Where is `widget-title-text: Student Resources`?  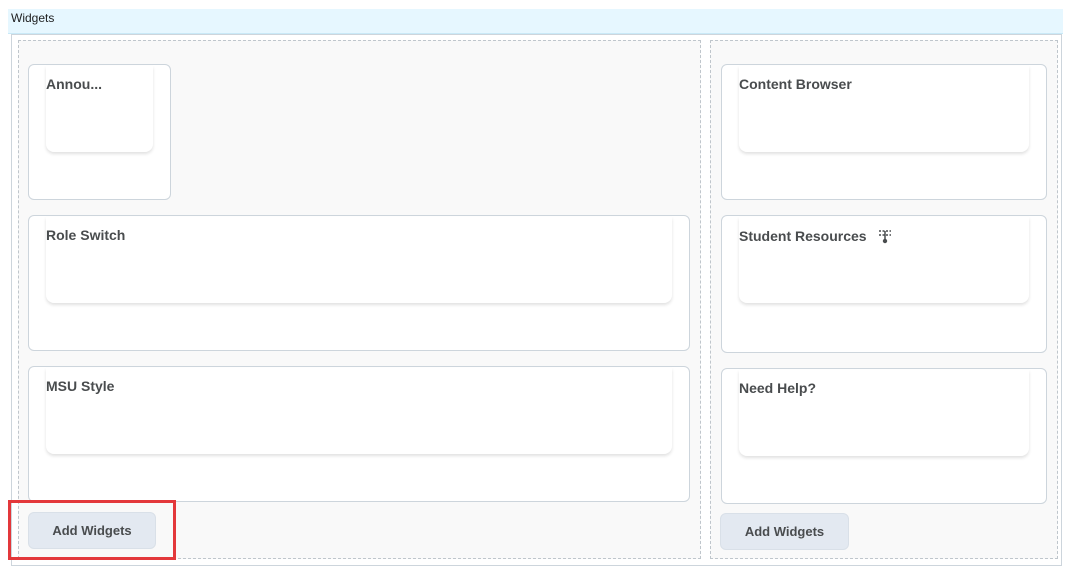
widget-title-text: Student Resources is located at coordinates (803, 236).